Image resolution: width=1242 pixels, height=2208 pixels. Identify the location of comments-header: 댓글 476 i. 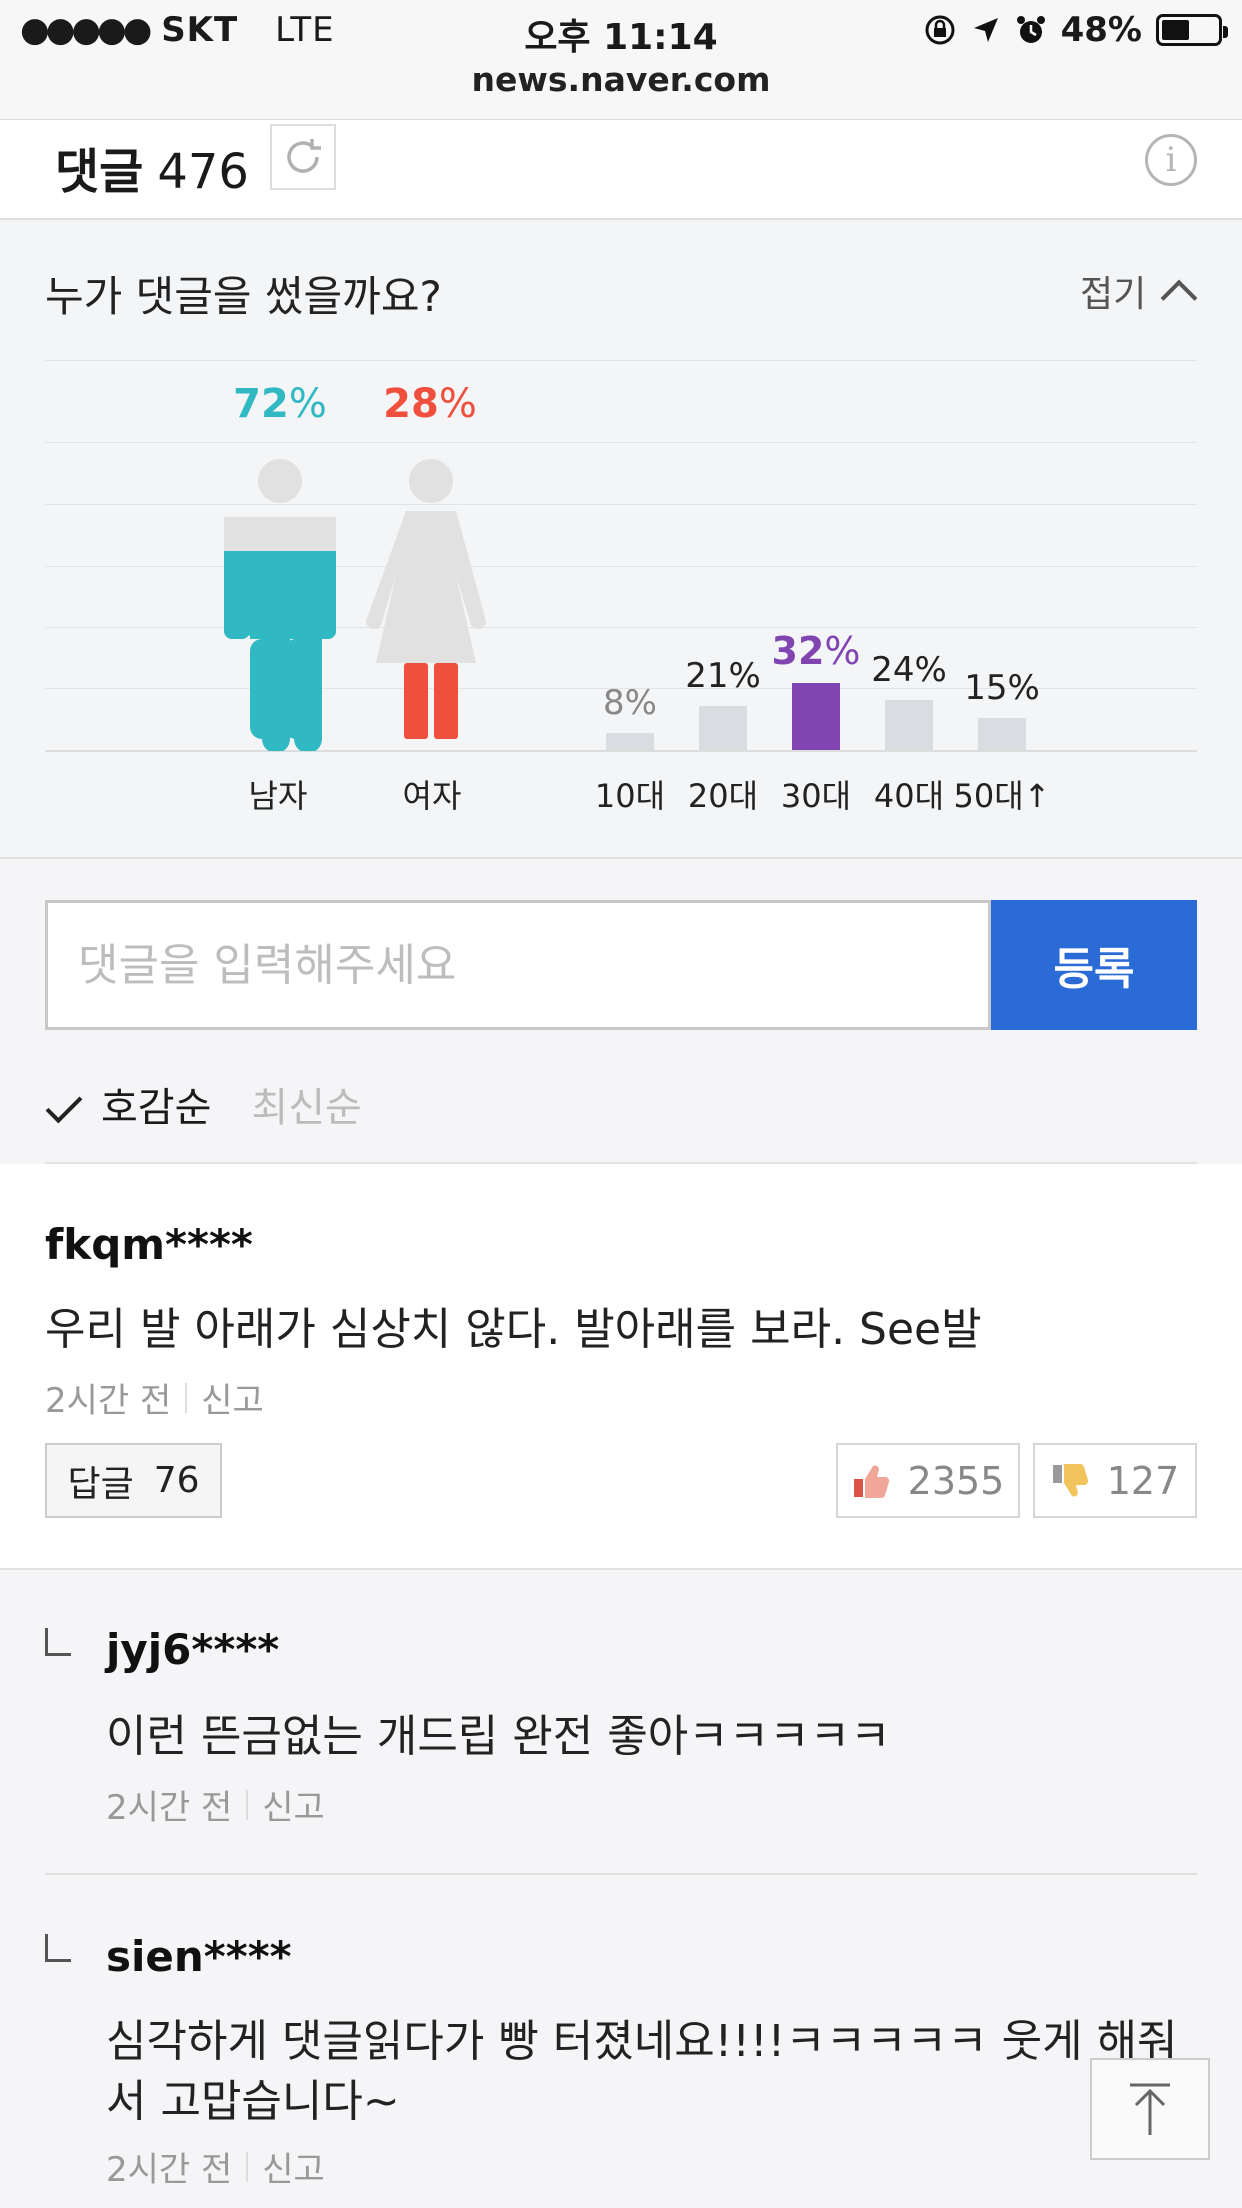
(621, 170).